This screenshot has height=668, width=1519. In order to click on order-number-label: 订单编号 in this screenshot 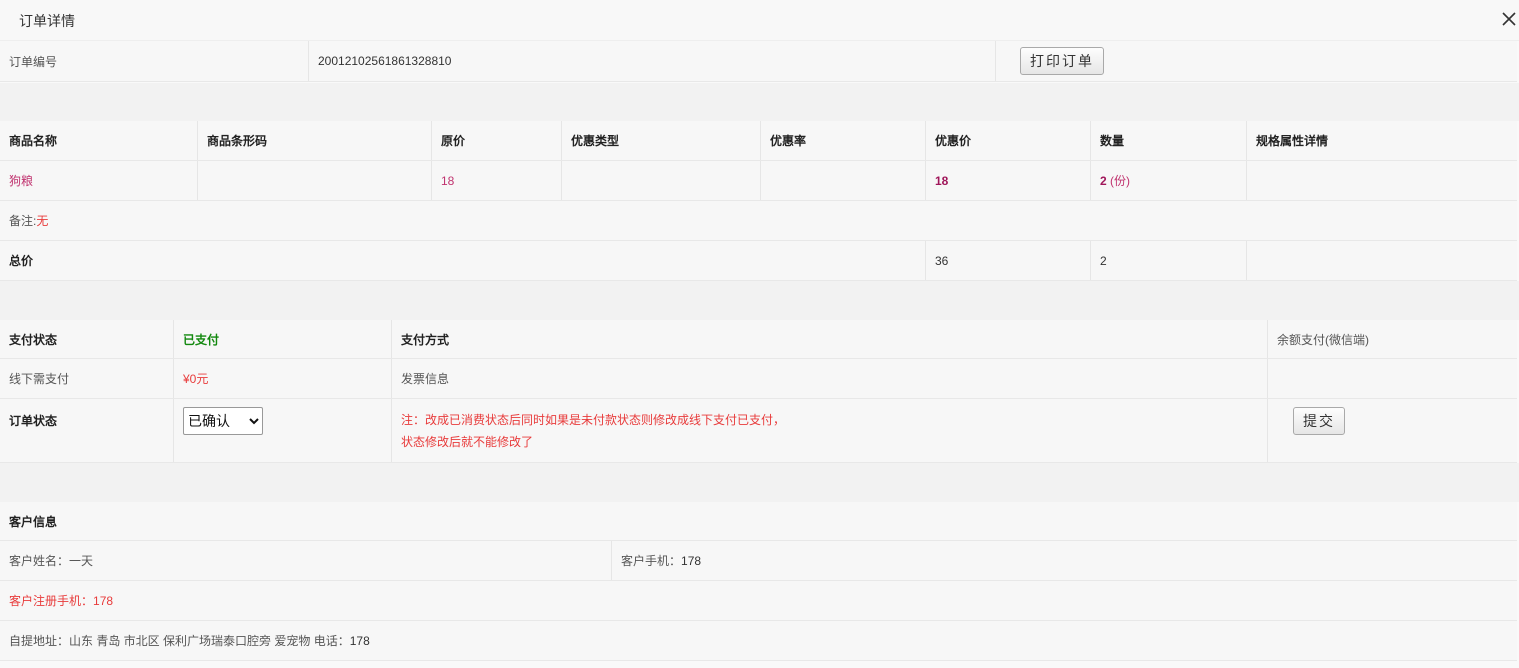, I will do `click(154, 61)`.